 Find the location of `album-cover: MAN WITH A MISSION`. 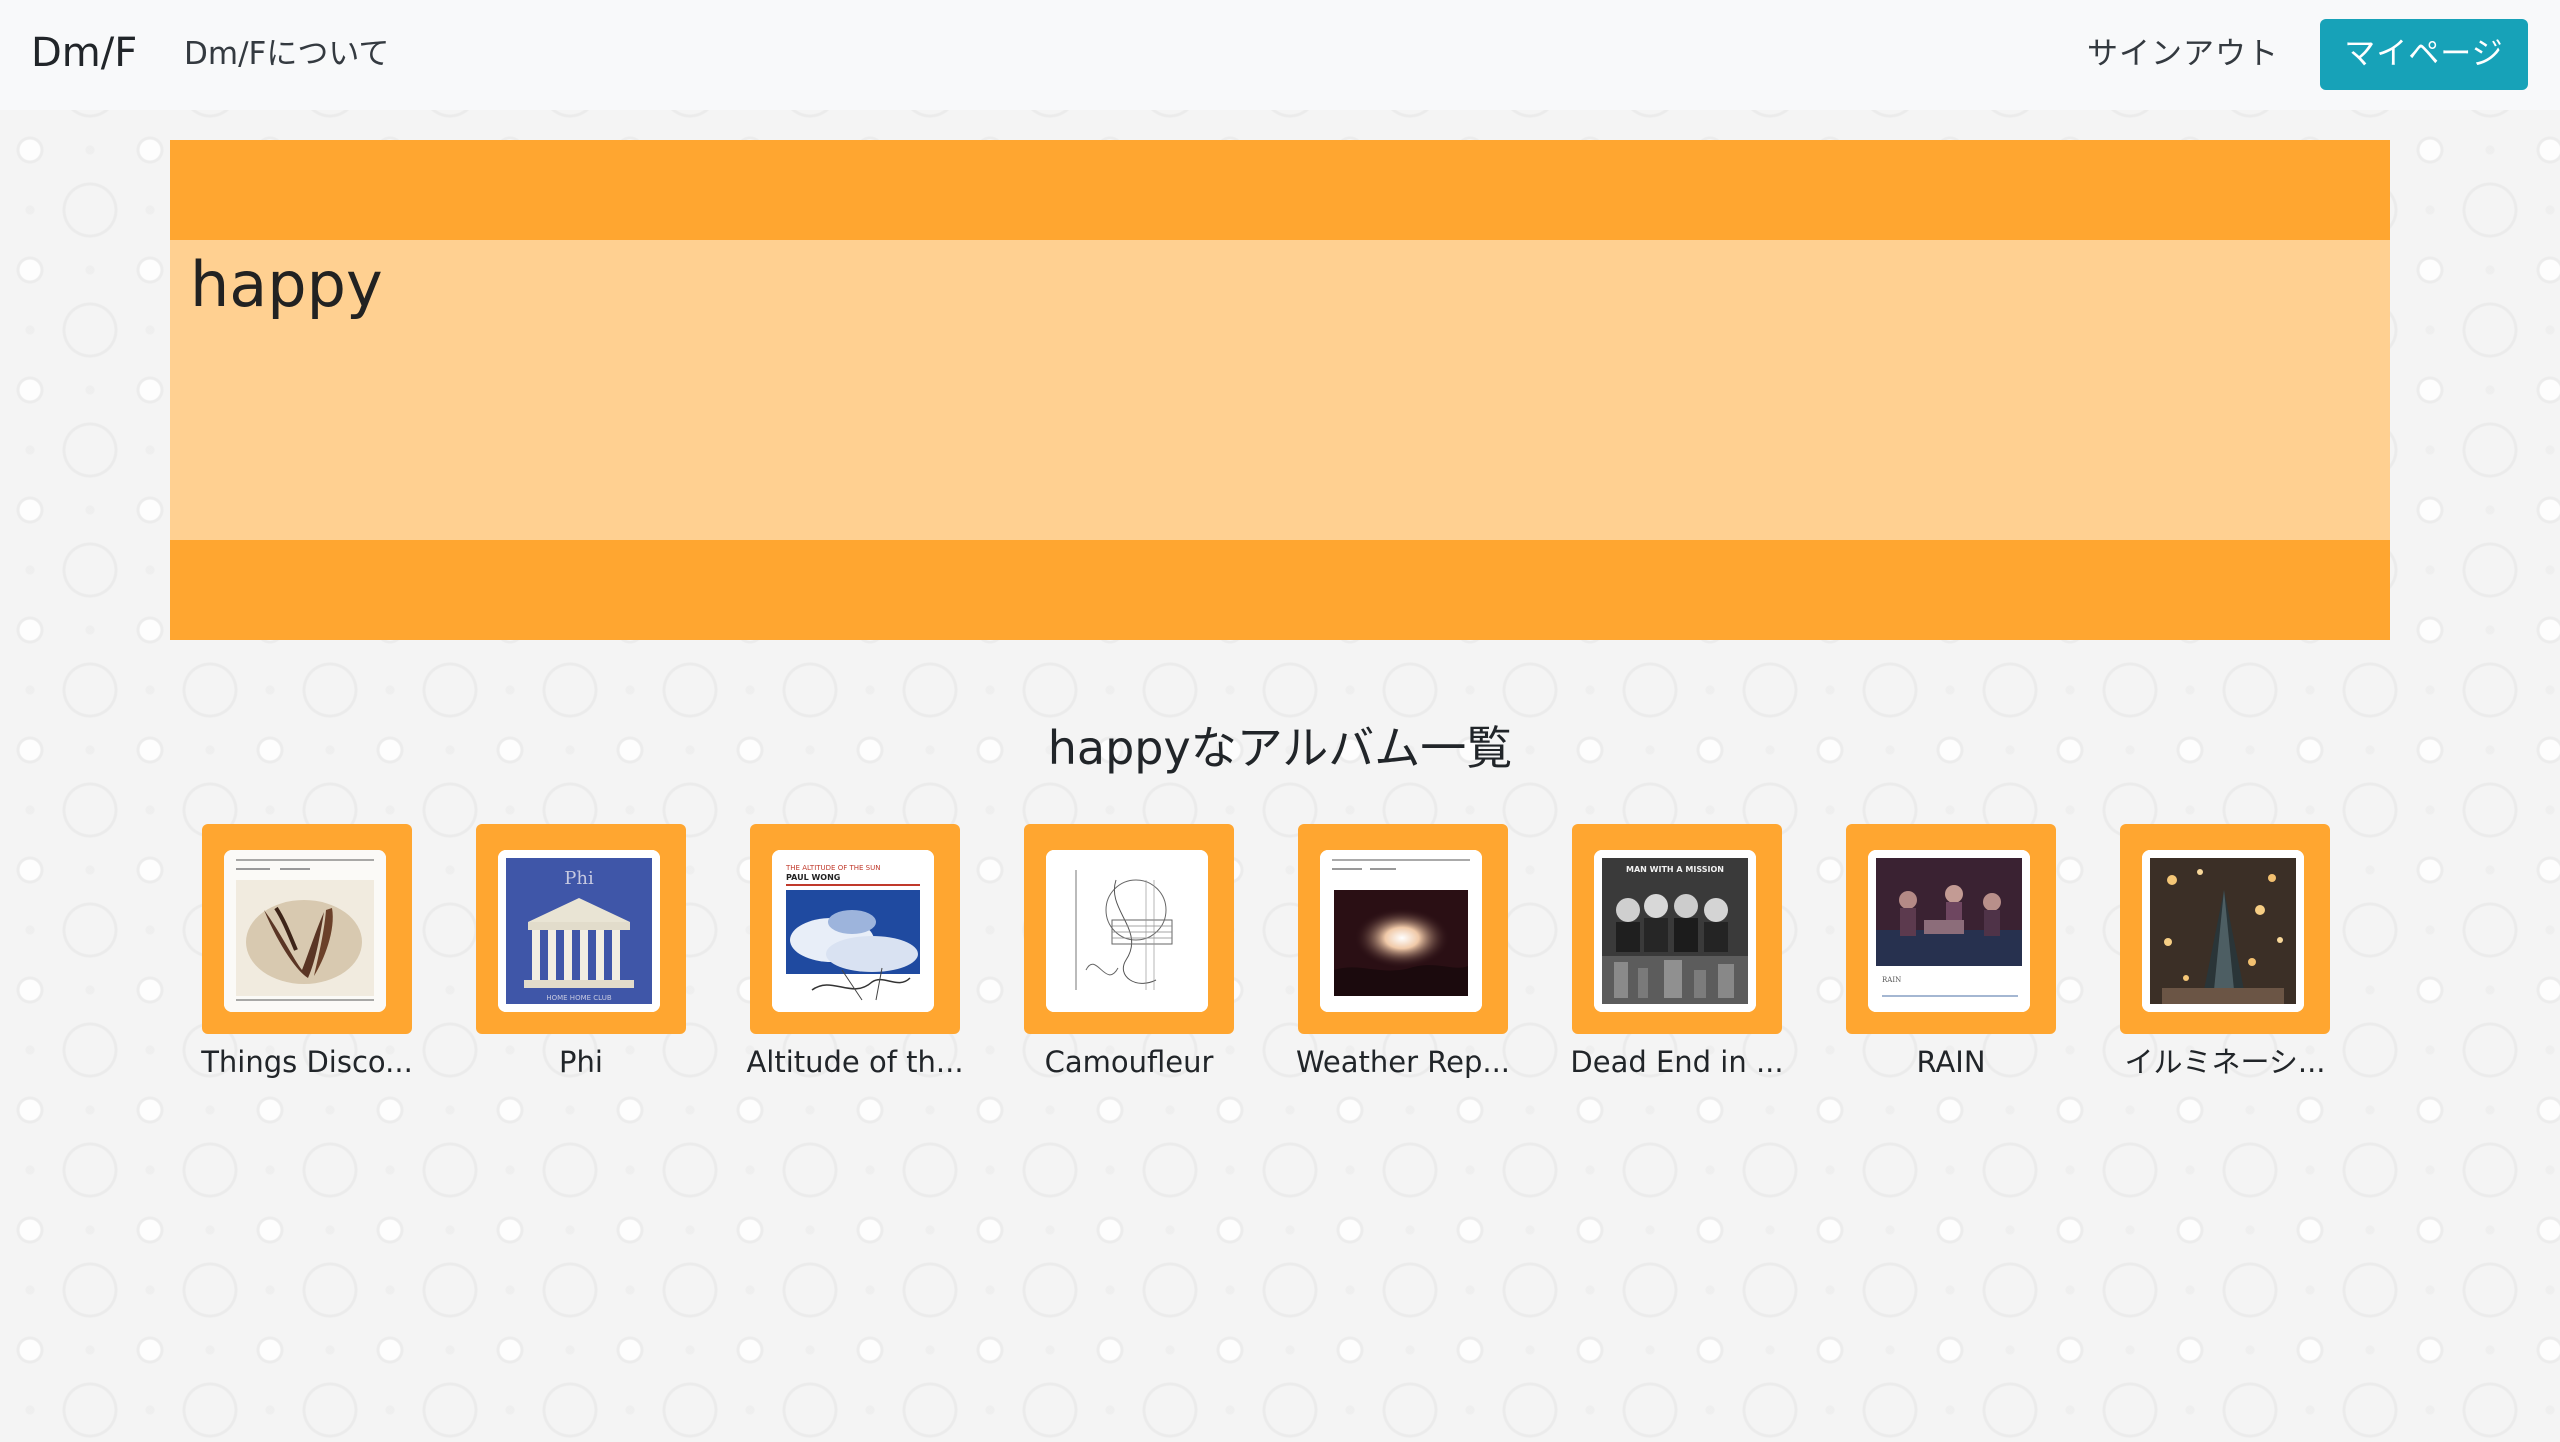

album-cover: MAN WITH A MISSION is located at coordinates (1675, 931).